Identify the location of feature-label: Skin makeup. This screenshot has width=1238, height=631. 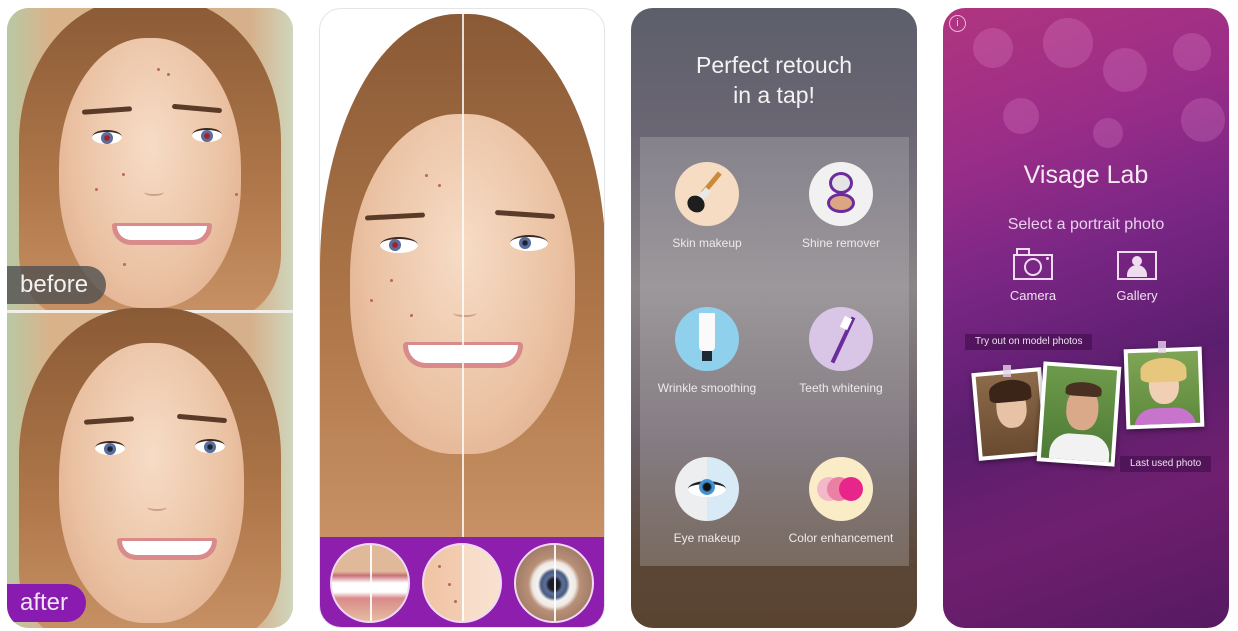
(707, 243).